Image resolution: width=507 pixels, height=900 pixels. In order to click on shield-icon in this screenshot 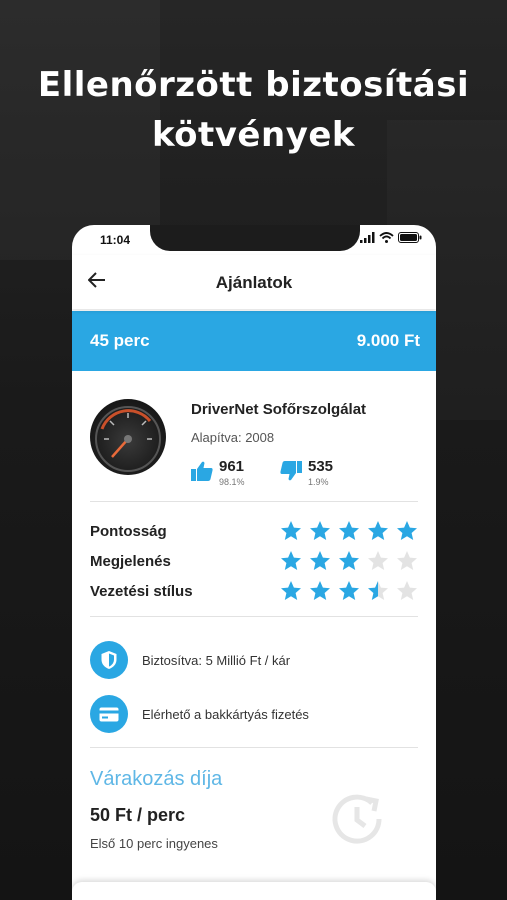, I will do `click(109, 660)`.